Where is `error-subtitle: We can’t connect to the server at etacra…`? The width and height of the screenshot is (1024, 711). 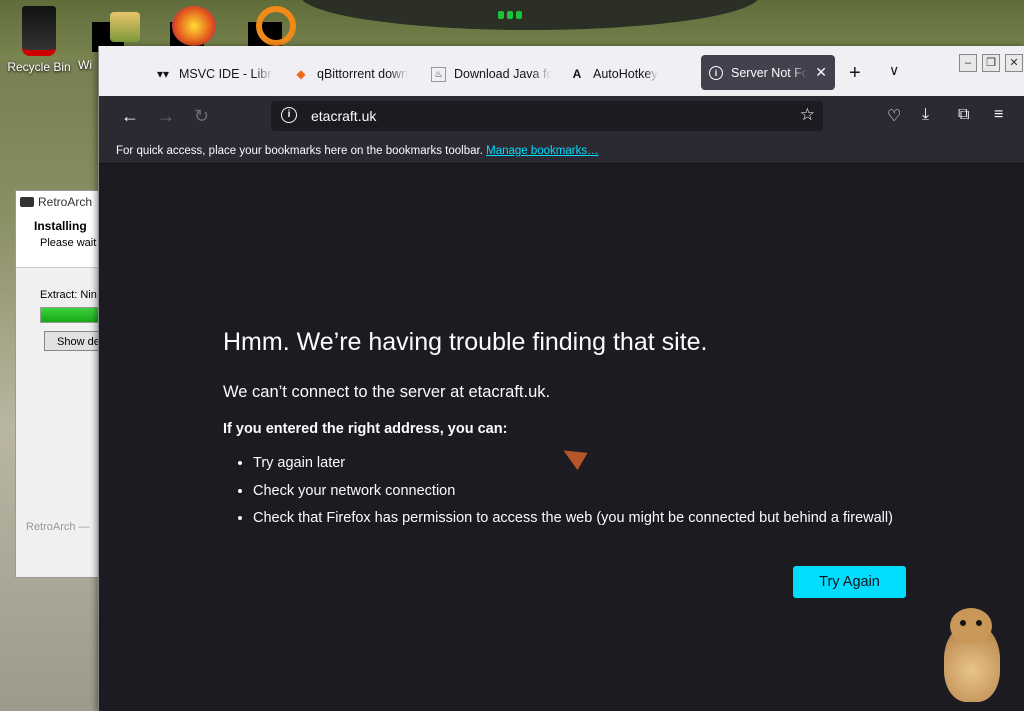 error-subtitle: We can’t connect to the server at etacra… is located at coordinates (387, 392).